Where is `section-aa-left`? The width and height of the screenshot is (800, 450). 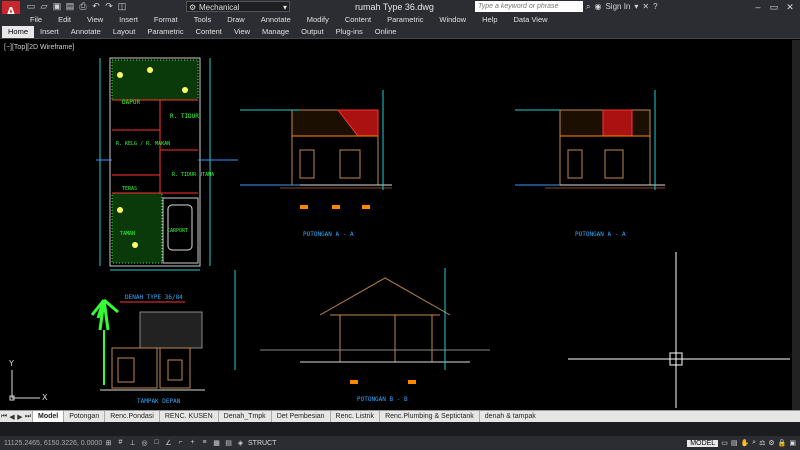 section-aa-left is located at coordinates (316, 149).